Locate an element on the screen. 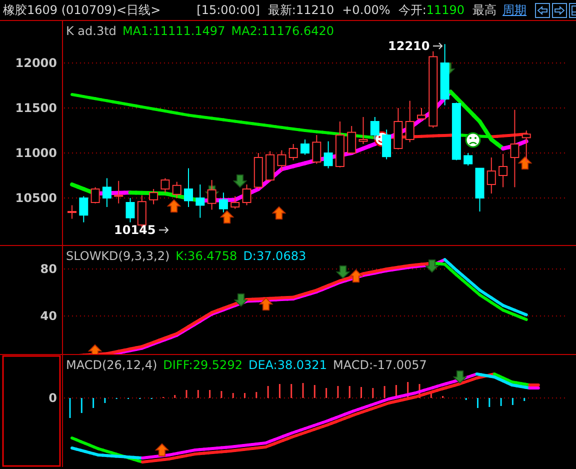  legend-label: DIFF:29.5292 is located at coordinates (202, 365).